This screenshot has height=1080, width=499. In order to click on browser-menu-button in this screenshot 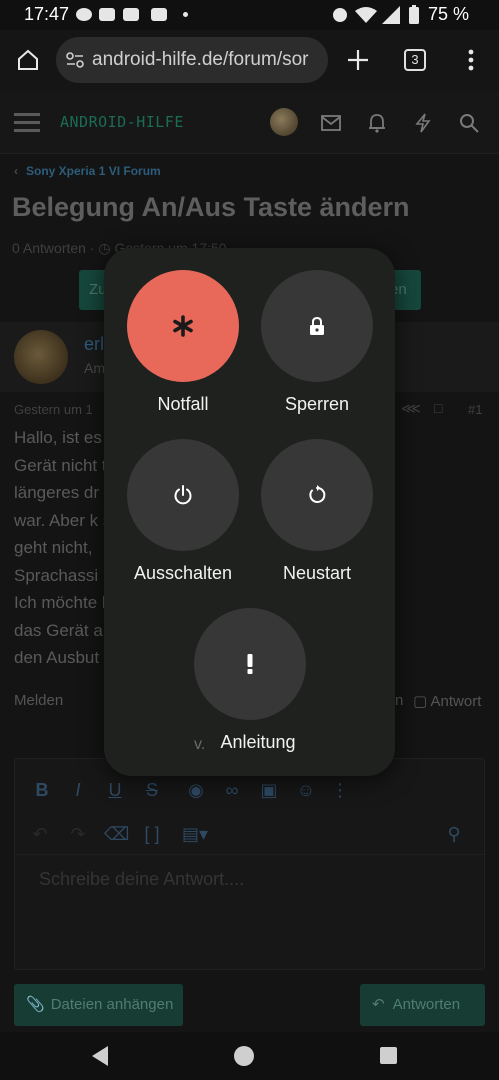, I will do `click(471, 60)`.